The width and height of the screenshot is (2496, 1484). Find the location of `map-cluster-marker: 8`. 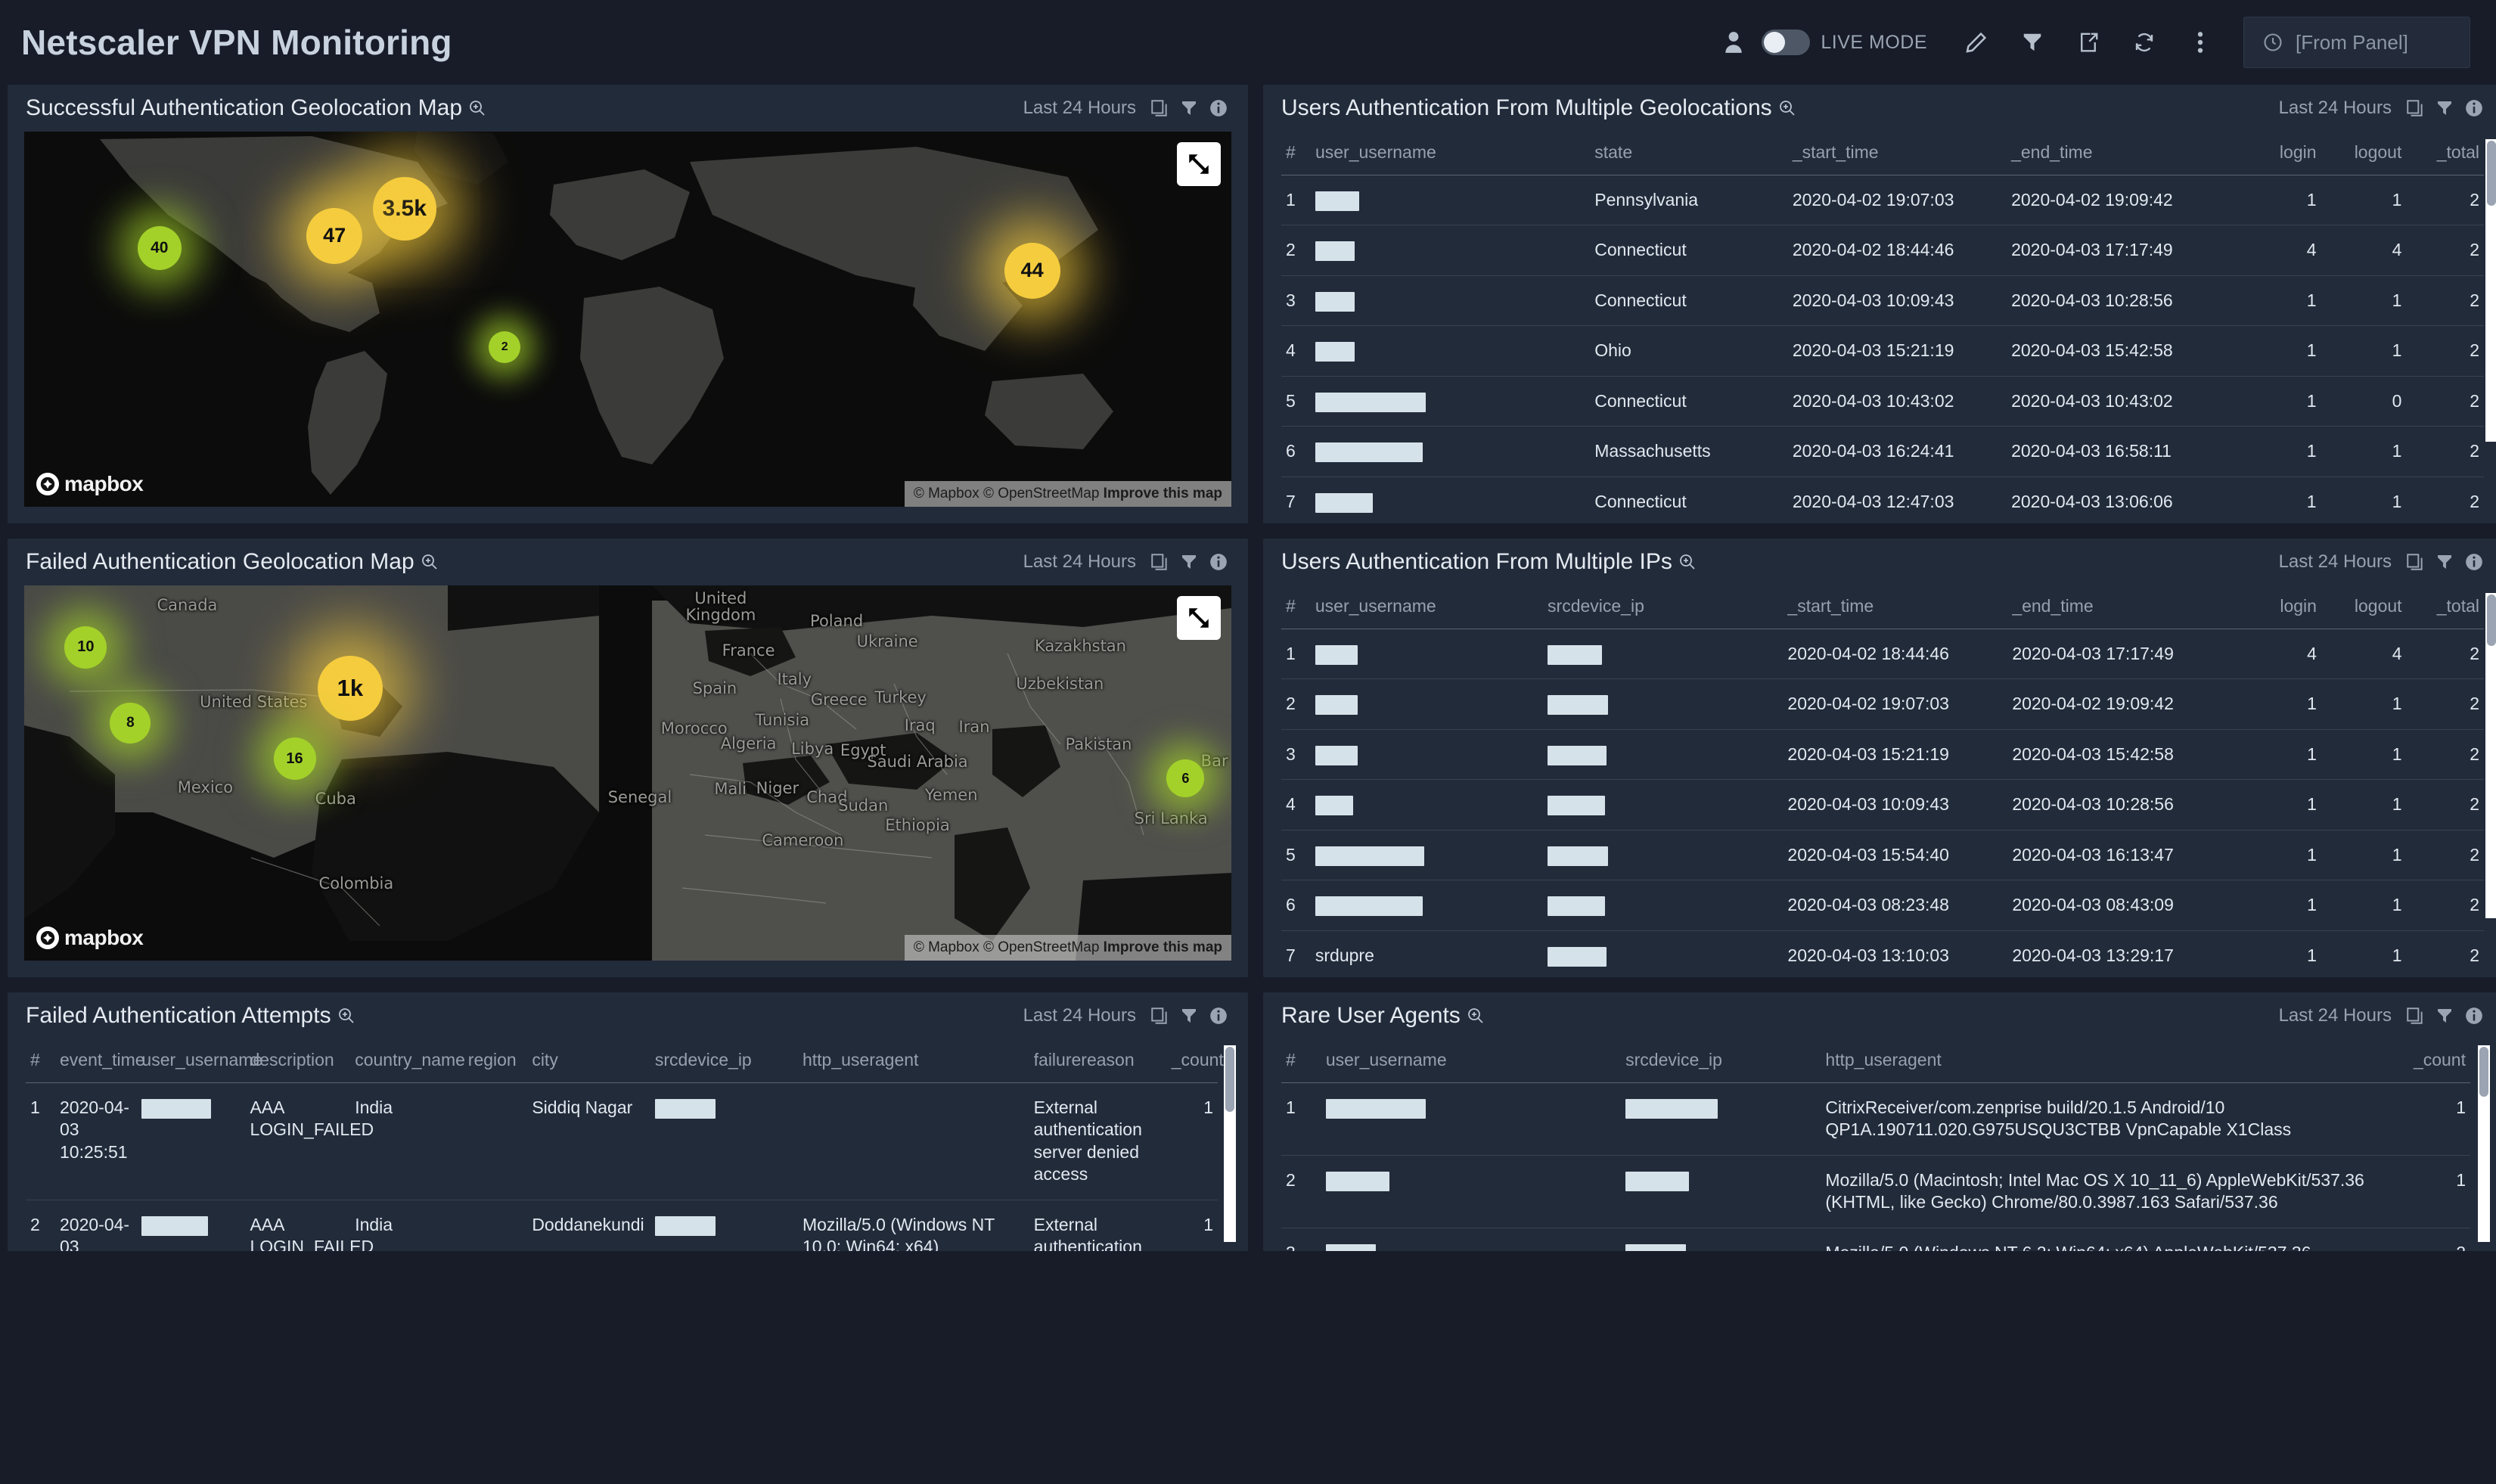

map-cluster-marker: 8 is located at coordinates (130, 723).